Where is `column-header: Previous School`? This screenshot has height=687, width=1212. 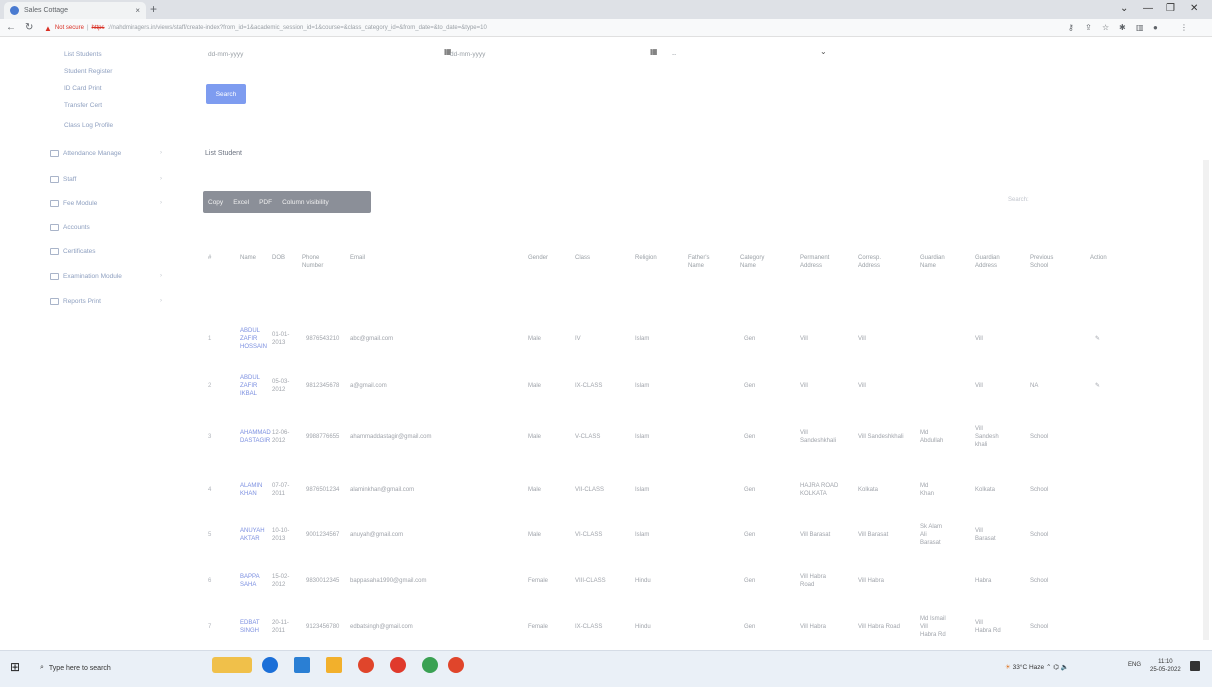
column-header: Previous School is located at coordinates (1050, 262).